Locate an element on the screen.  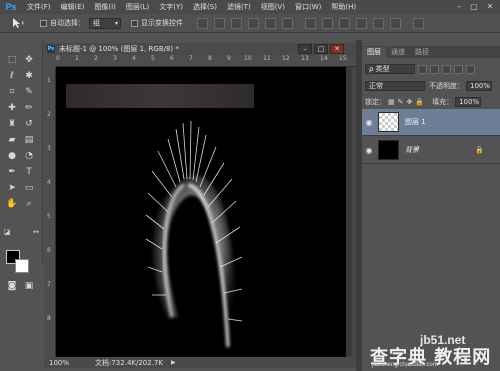
layer-row-layer1: ◉ 图层 1 is located at coordinates (431, 122).